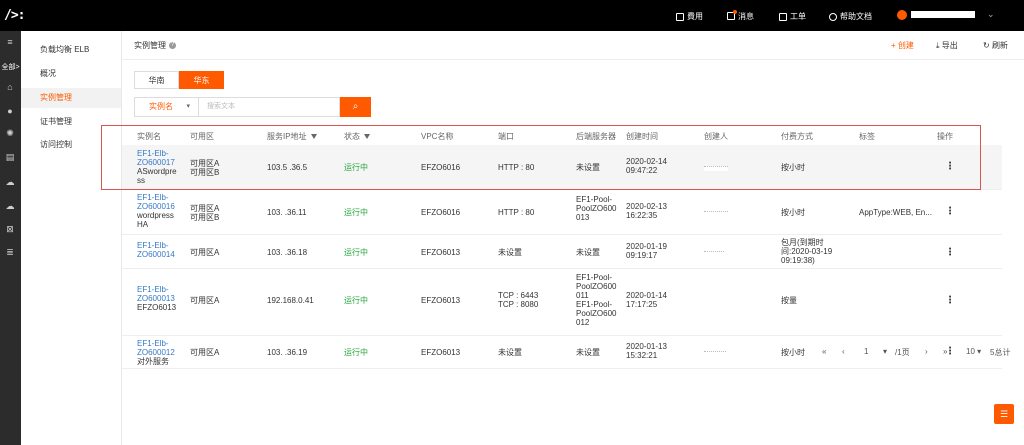  What do you see at coordinates (995, 45) in the screenshot?
I see `refresh-button: ↻ 刷新` at bounding box center [995, 45].